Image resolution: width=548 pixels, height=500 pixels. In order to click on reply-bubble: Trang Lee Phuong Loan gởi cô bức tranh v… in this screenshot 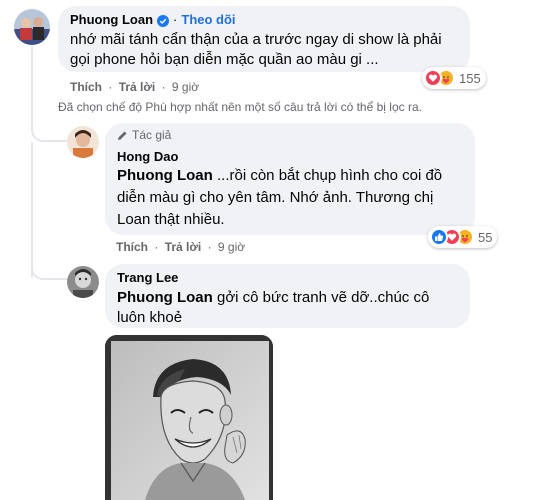, I will do `click(287, 296)`.